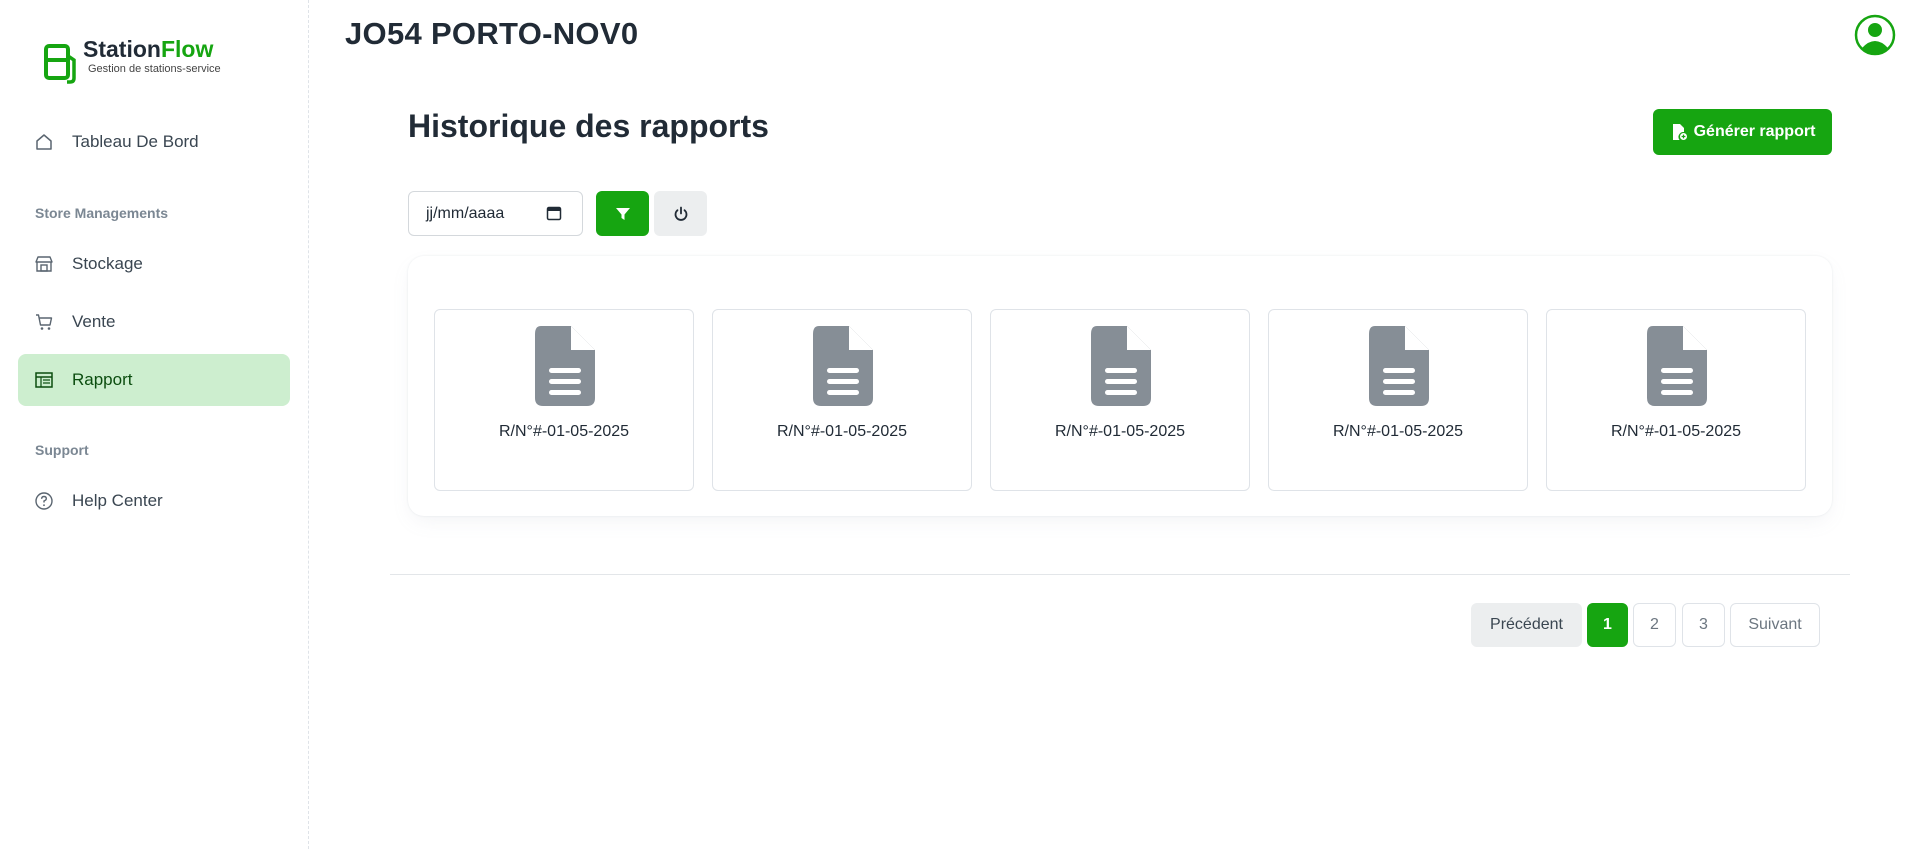  Describe the element at coordinates (1120, 574) in the screenshot. I see `divider` at that location.